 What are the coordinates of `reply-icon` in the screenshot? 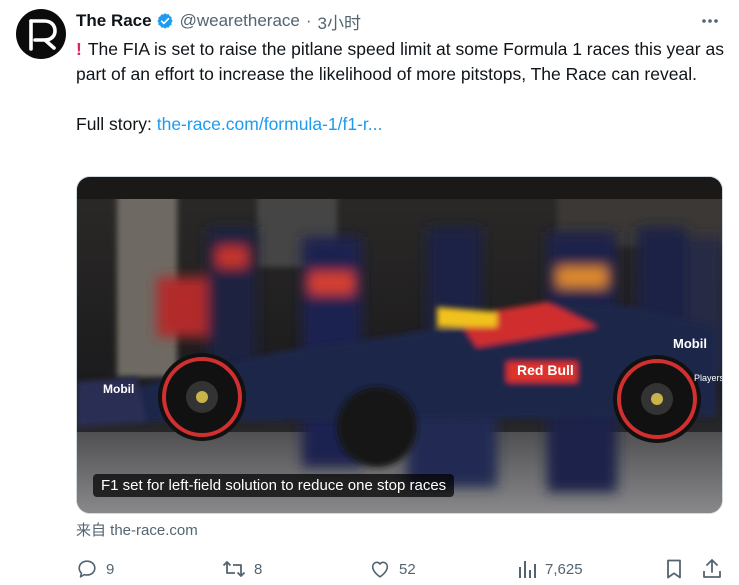 It's located at (87, 569).